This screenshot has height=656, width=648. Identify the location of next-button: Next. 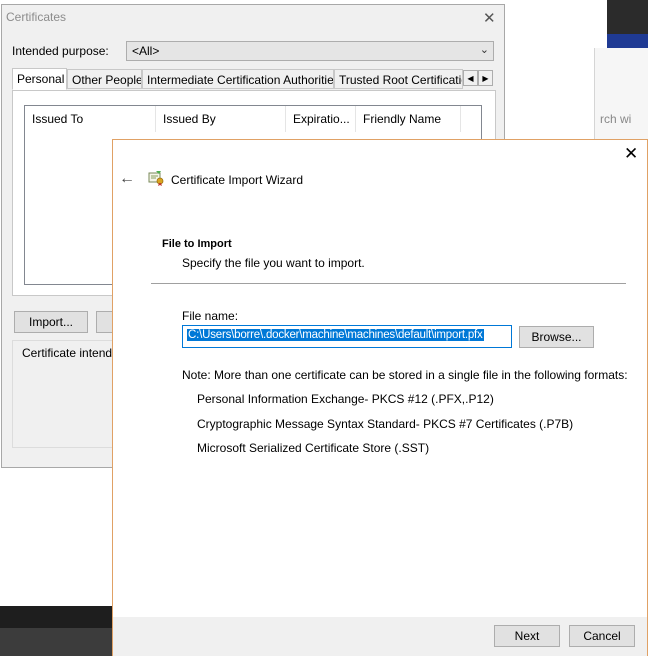
(527, 636).